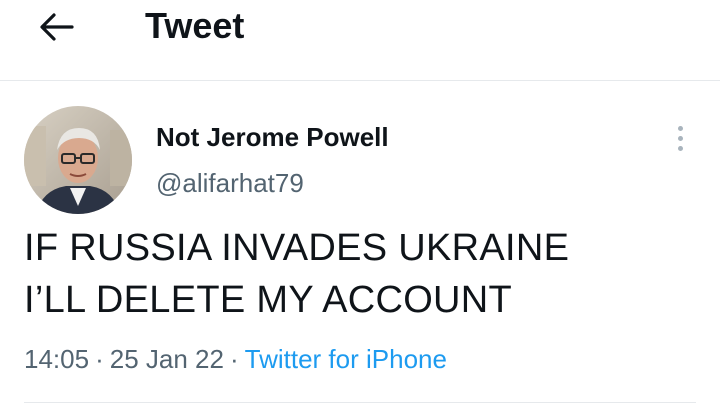 The width and height of the screenshot is (720, 408). I want to click on tweet-source-link: Twitter for iPhone, so click(346, 359).